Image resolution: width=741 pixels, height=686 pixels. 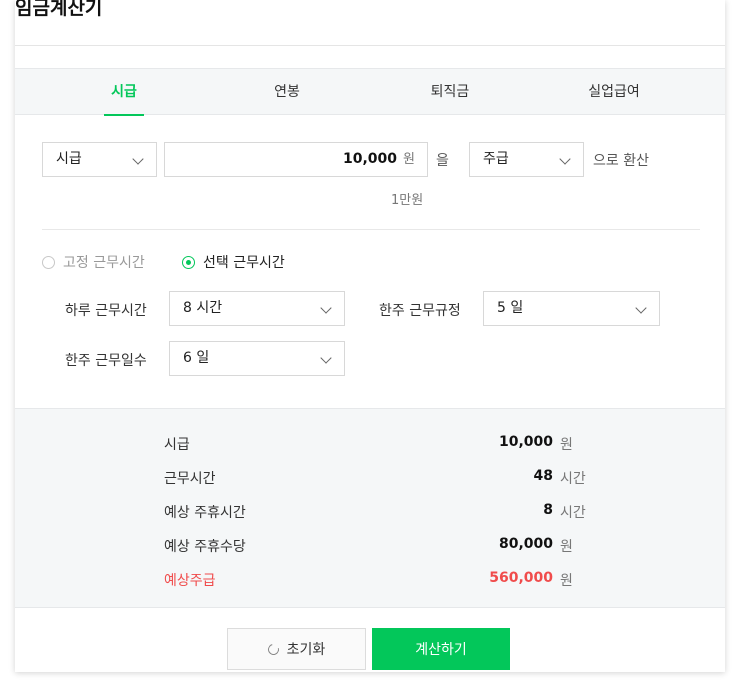 I want to click on daily-hours-select: 8 시간, so click(x=257, y=308).